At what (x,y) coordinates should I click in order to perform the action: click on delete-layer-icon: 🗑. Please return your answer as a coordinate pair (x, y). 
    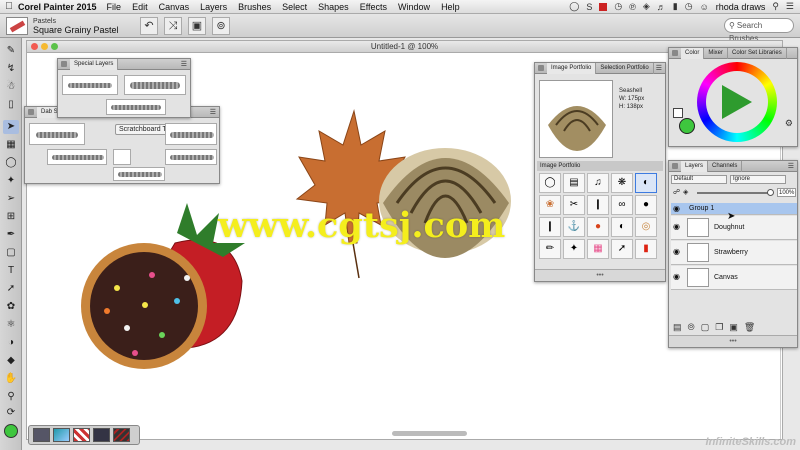
    Looking at the image, I should click on (749, 327).